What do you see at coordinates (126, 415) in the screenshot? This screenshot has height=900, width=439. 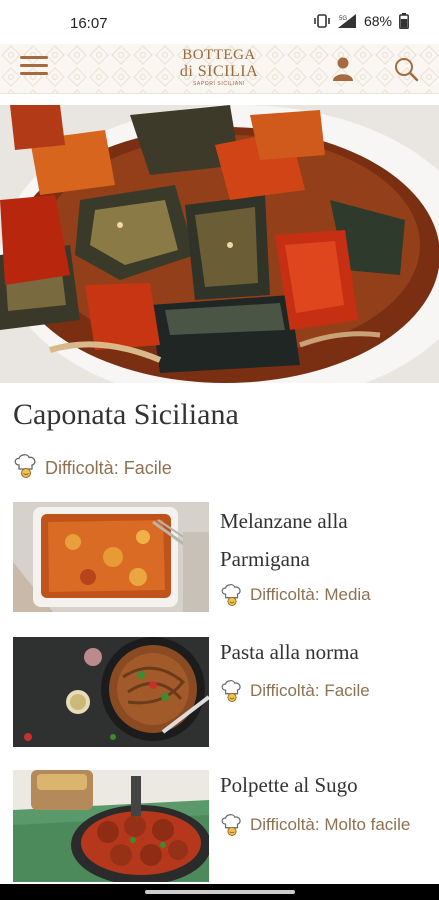 I see `featured-recipe-title: Caponata Siciliana` at bounding box center [126, 415].